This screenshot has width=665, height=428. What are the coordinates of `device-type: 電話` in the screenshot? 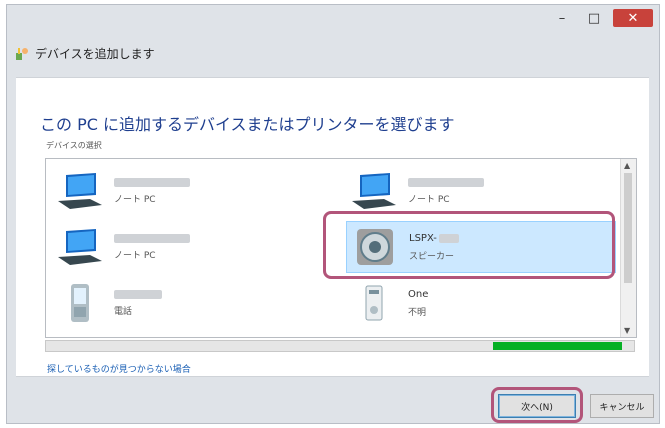 It's located at (123, 311).